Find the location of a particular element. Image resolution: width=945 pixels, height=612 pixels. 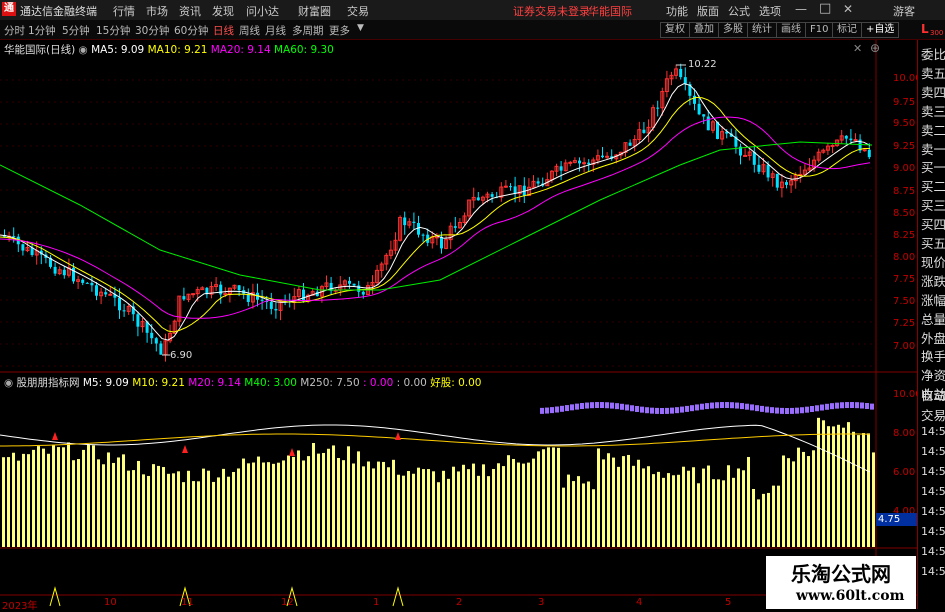

minimize-icon: — is located at coordinates (801, 9).